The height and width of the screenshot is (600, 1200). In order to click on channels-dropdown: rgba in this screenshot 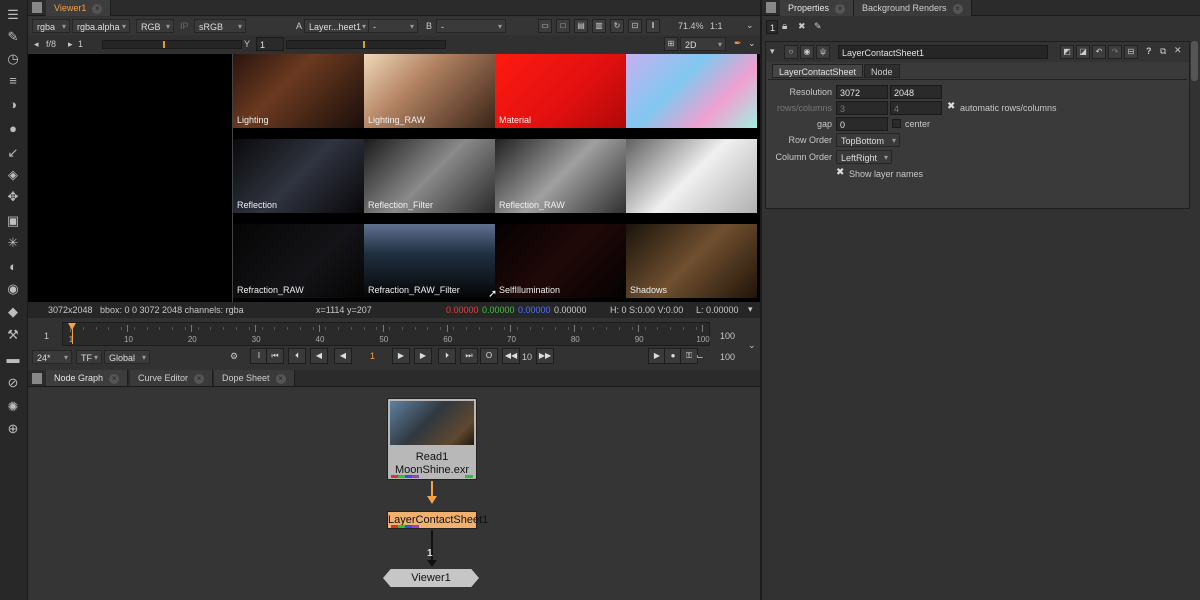, I will do `click(51, 26)`.